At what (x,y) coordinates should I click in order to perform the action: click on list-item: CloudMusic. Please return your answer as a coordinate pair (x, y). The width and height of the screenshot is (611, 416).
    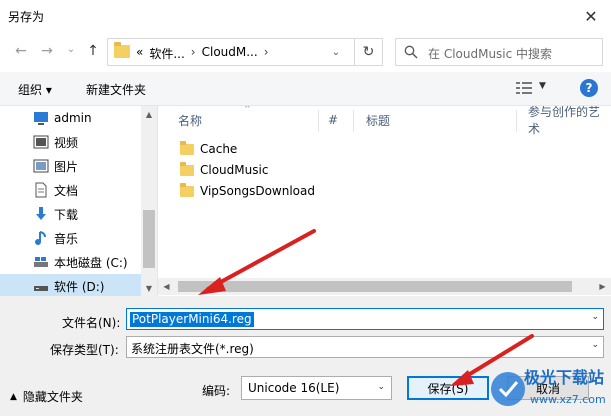
    Looking at the image, I should click on (224, 170).